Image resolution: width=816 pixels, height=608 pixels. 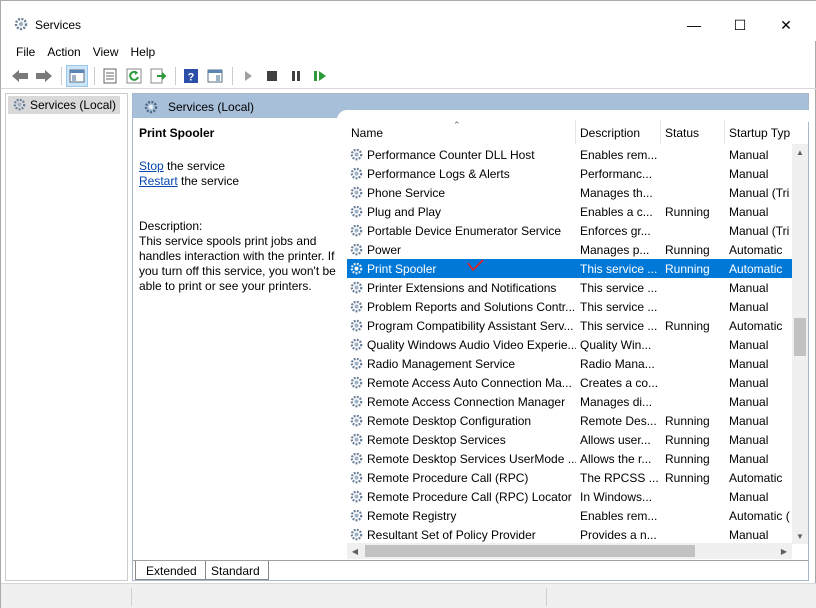 I want to click on tab-standard: Standard, so click(x=235, y=570).